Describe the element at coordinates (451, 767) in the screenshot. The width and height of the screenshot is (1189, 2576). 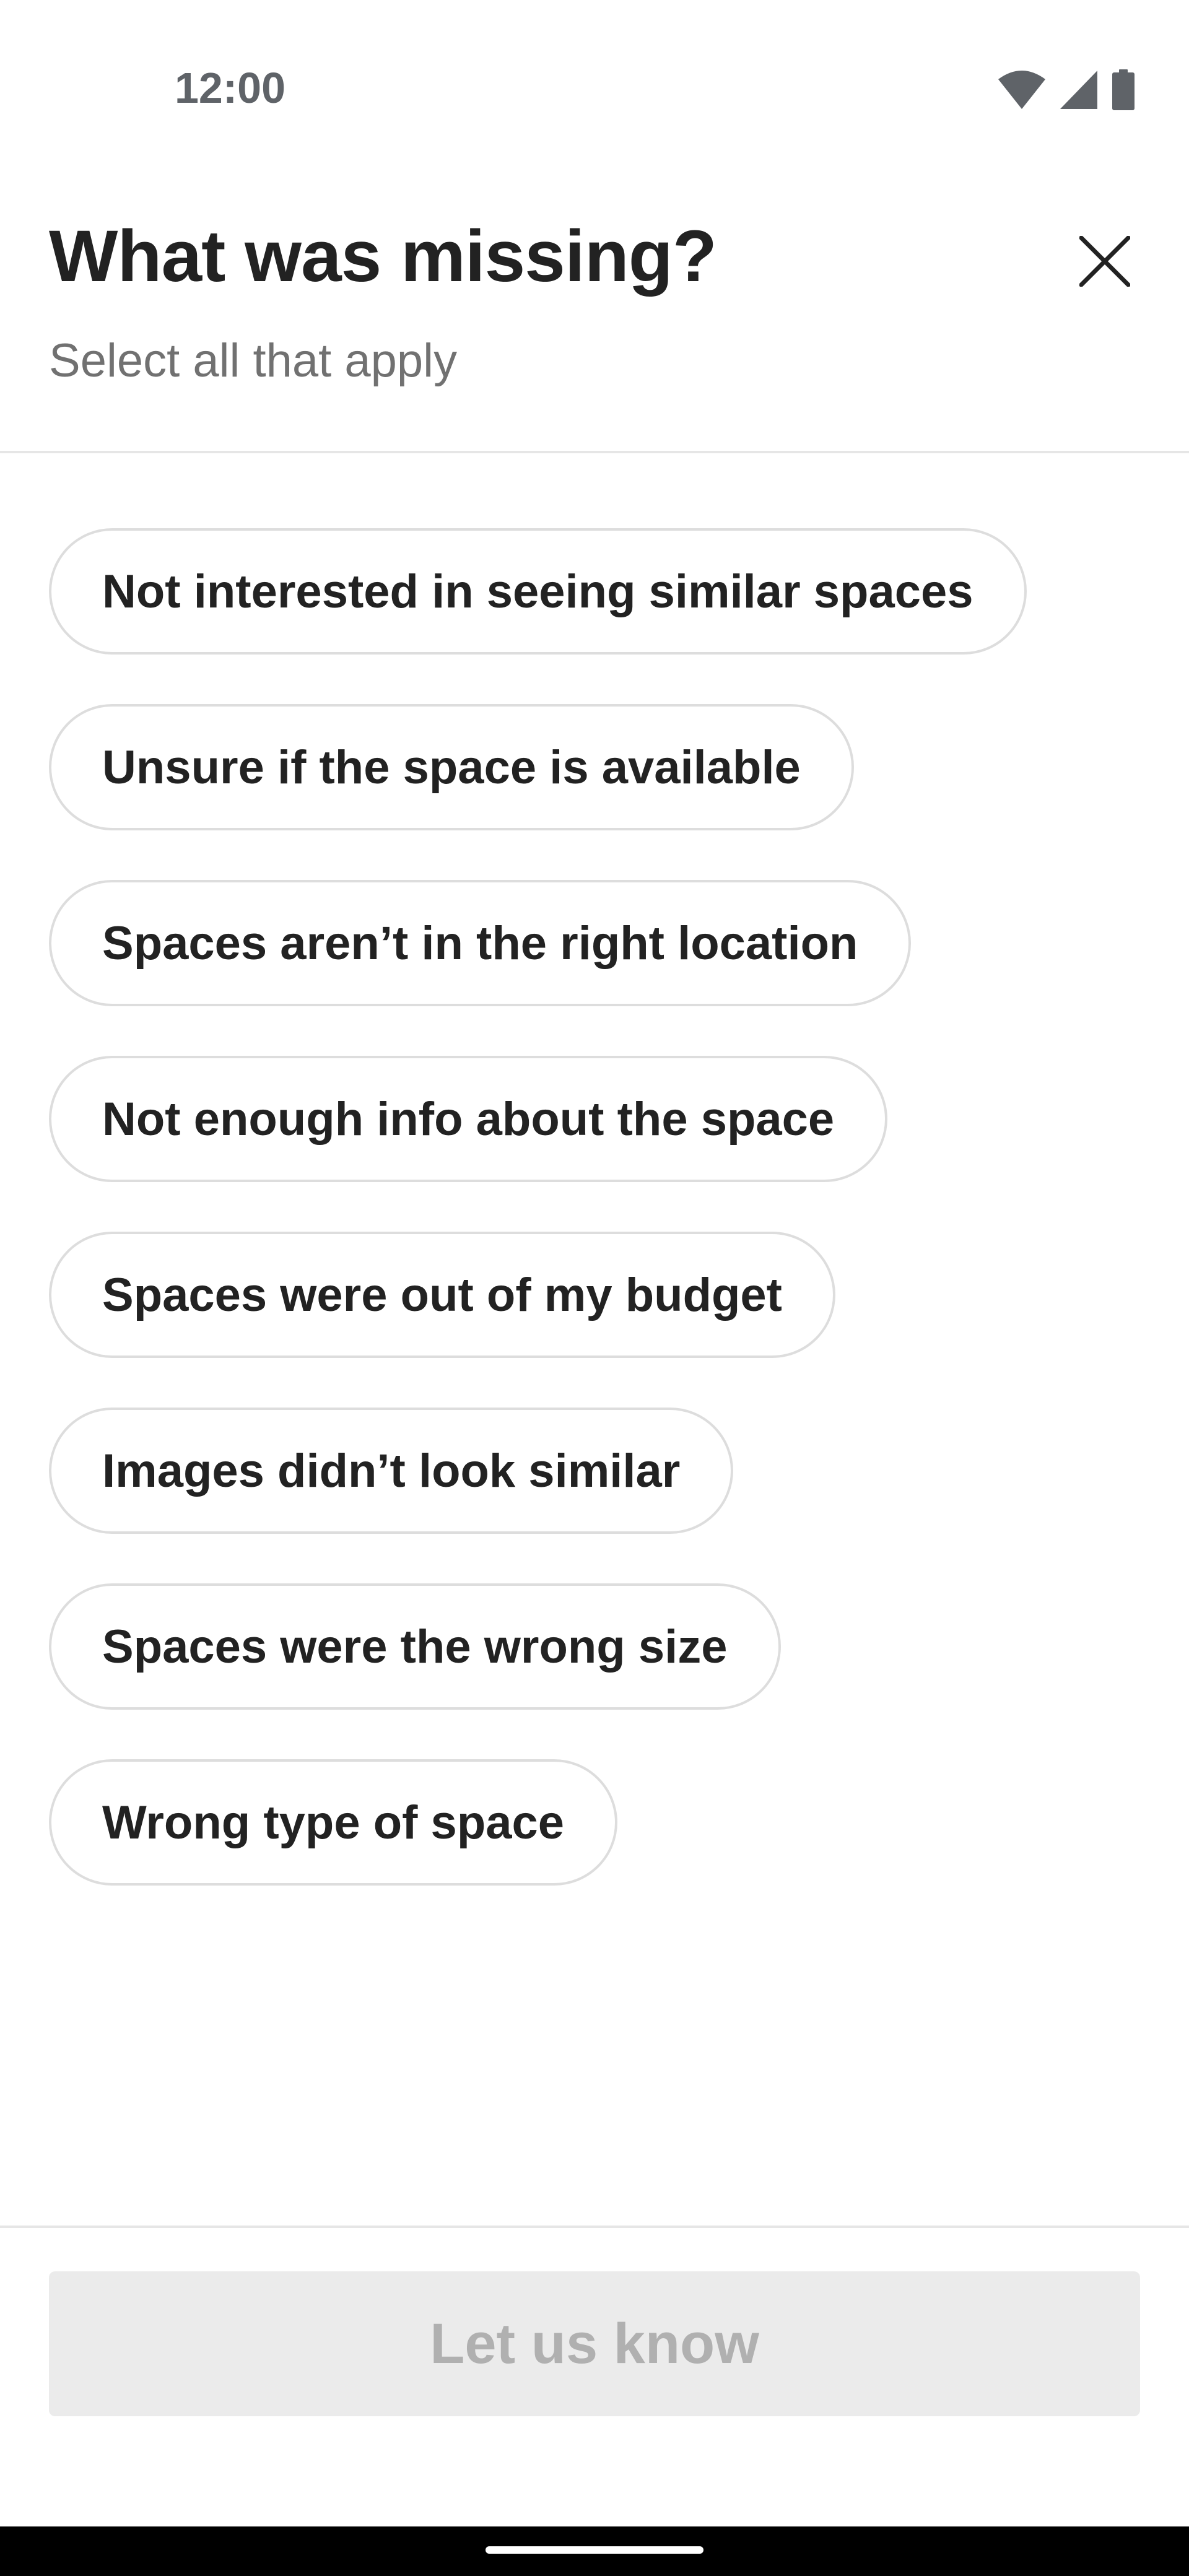
I see `option-chip: Unsure if the space is available` at that location.